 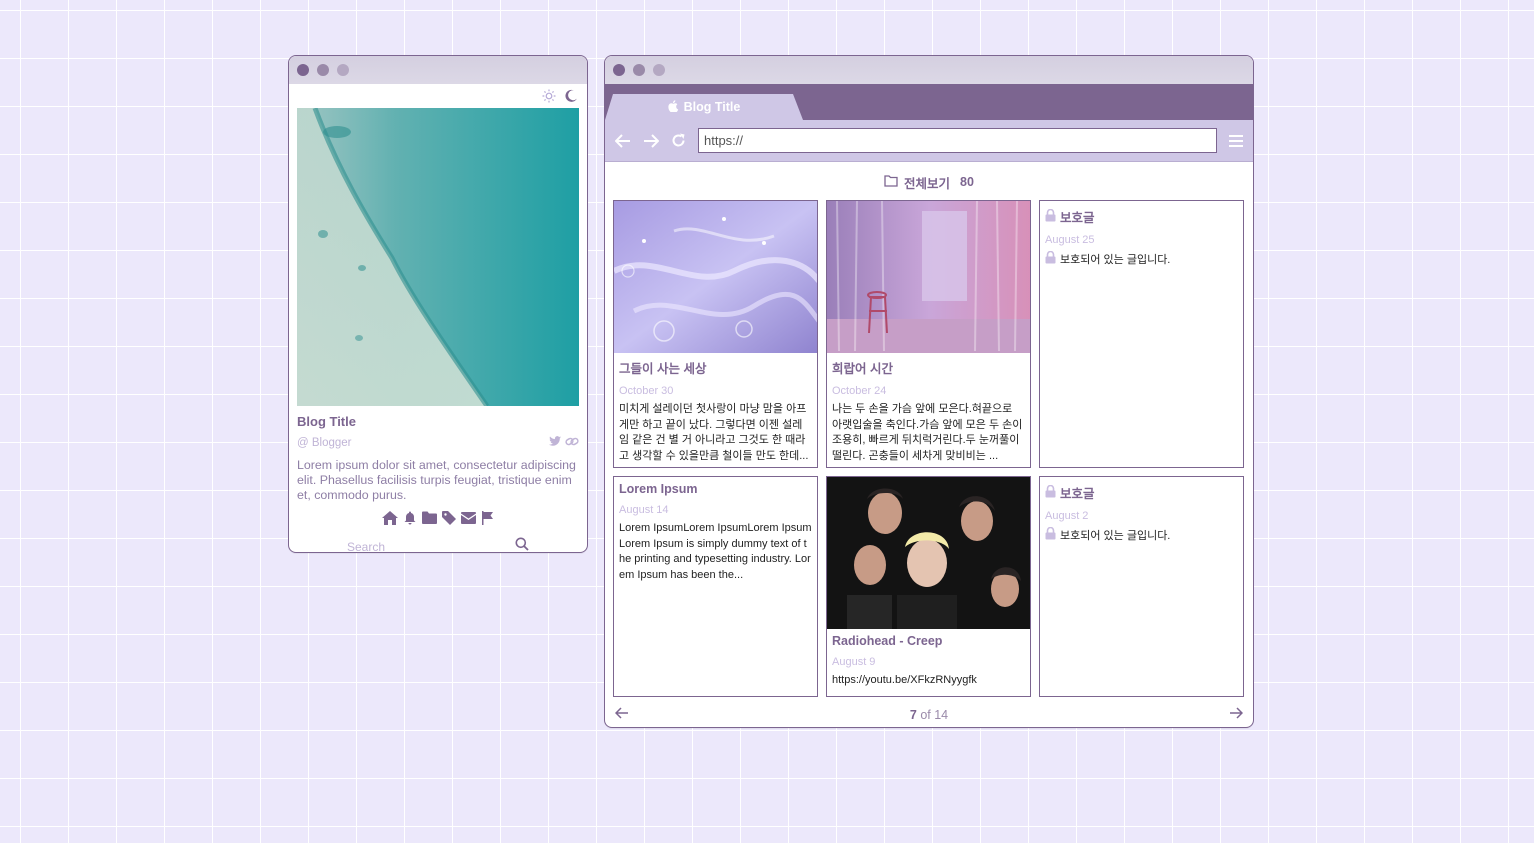 What do you see at coordinates (678, 140) in the screenshot?
I see `reload-icon` at bounding box center [678, 140].